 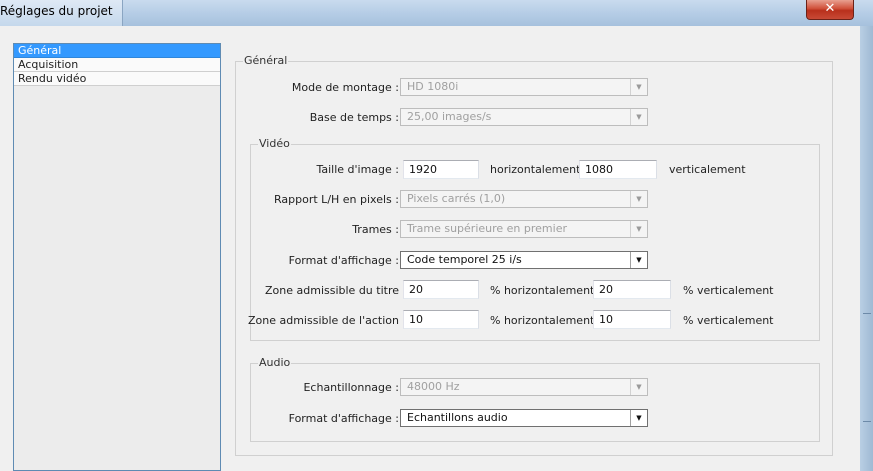 What do you see at coordinates (441, 319) in the screenshot?
I see `action-safe-horizontal-input` at bounding box center [441, 319].